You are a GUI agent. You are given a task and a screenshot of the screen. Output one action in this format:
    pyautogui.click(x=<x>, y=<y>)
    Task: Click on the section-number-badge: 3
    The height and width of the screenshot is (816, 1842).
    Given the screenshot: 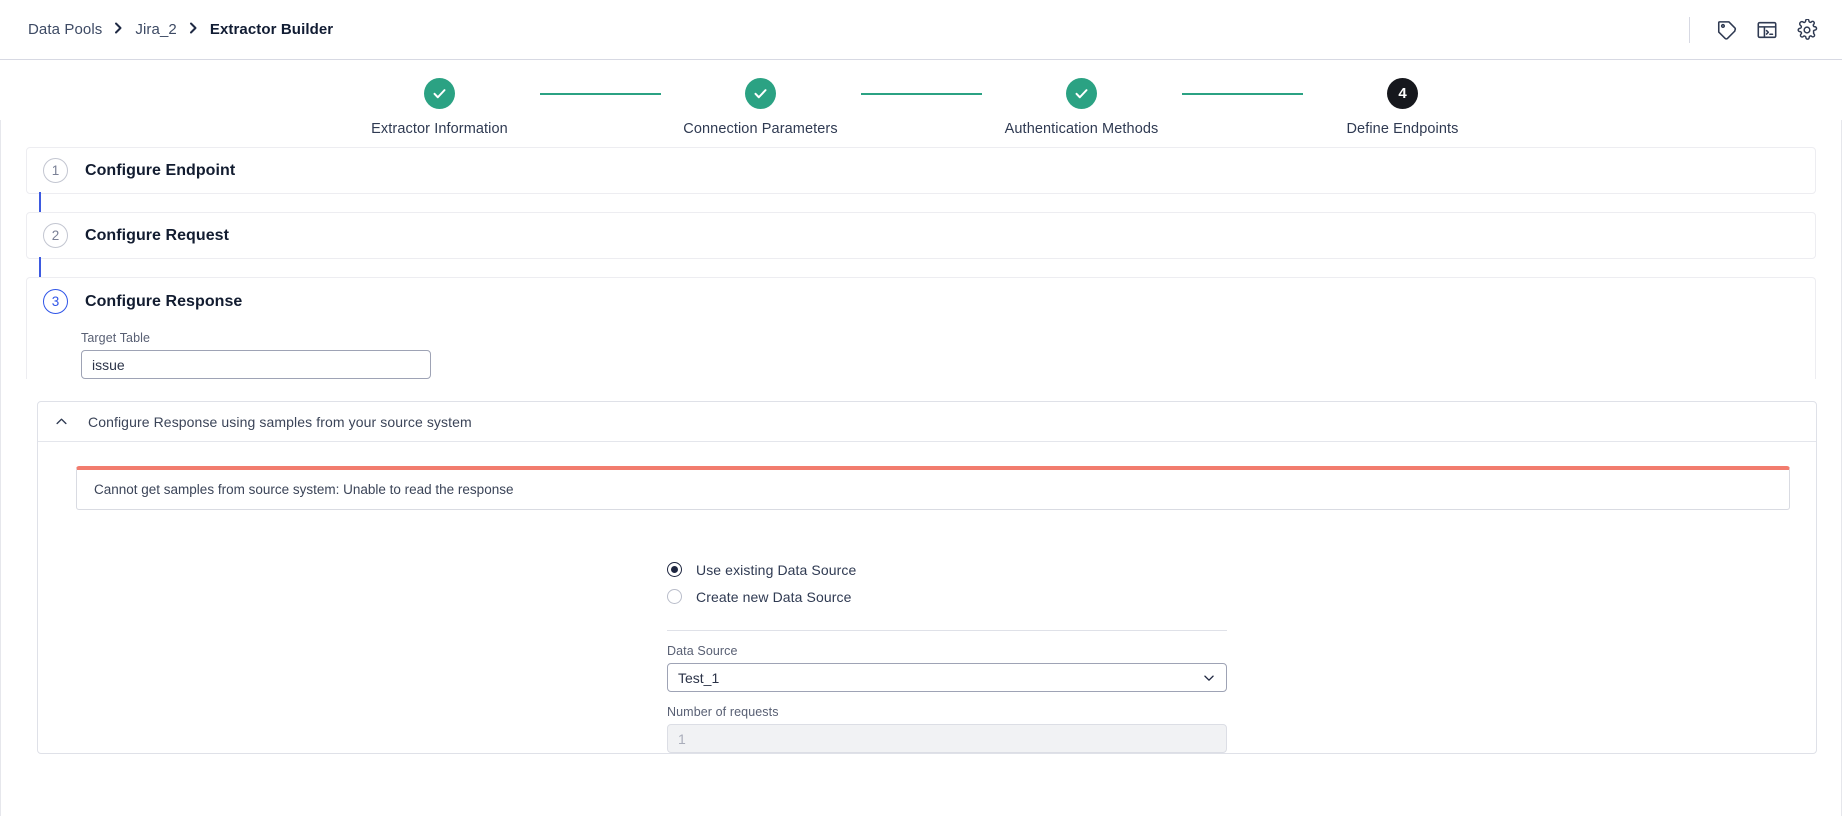 What is the action you would take?
    pyautogui.click(x=55, y=301)
    